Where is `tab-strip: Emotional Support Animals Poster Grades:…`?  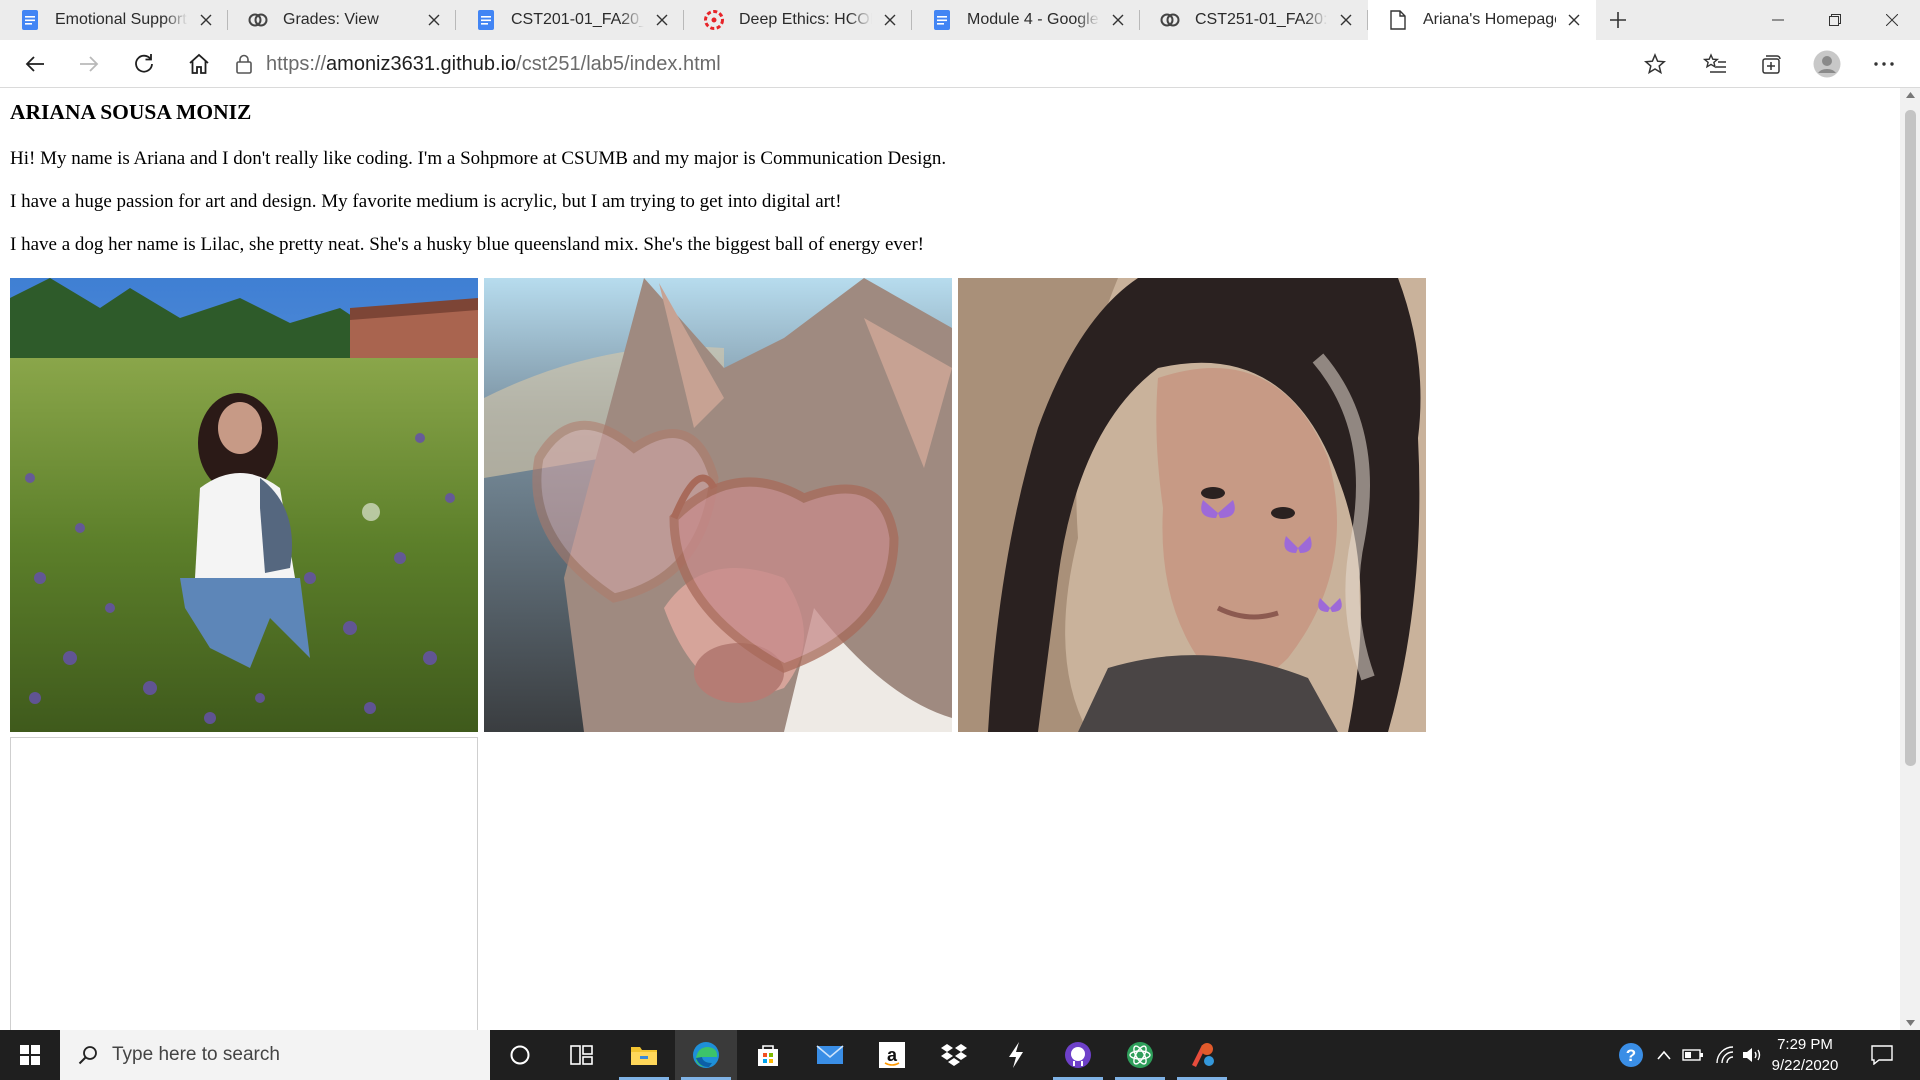
tab-strip: Emotional Support Animals Poster Grades:… is located at coordinates (960, 20).